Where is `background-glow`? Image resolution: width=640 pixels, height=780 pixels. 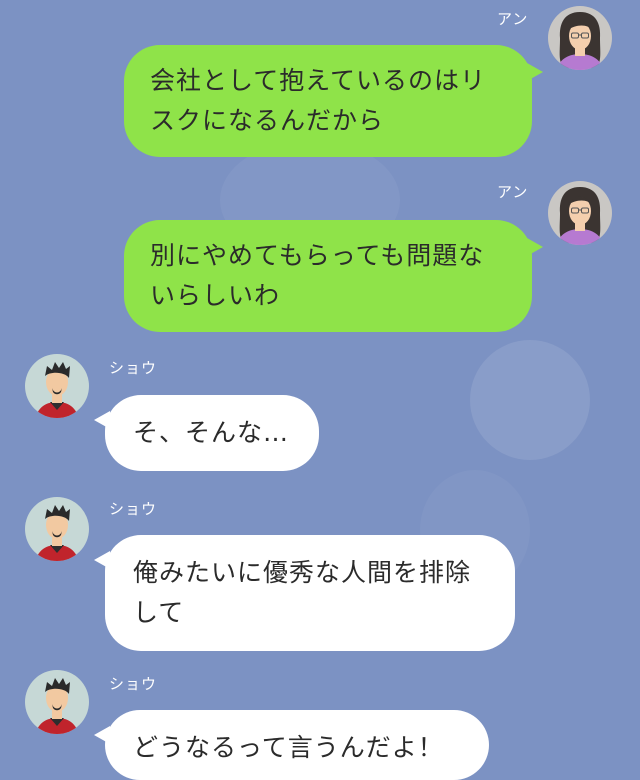
background-glow is located at coordinates (530, 400).